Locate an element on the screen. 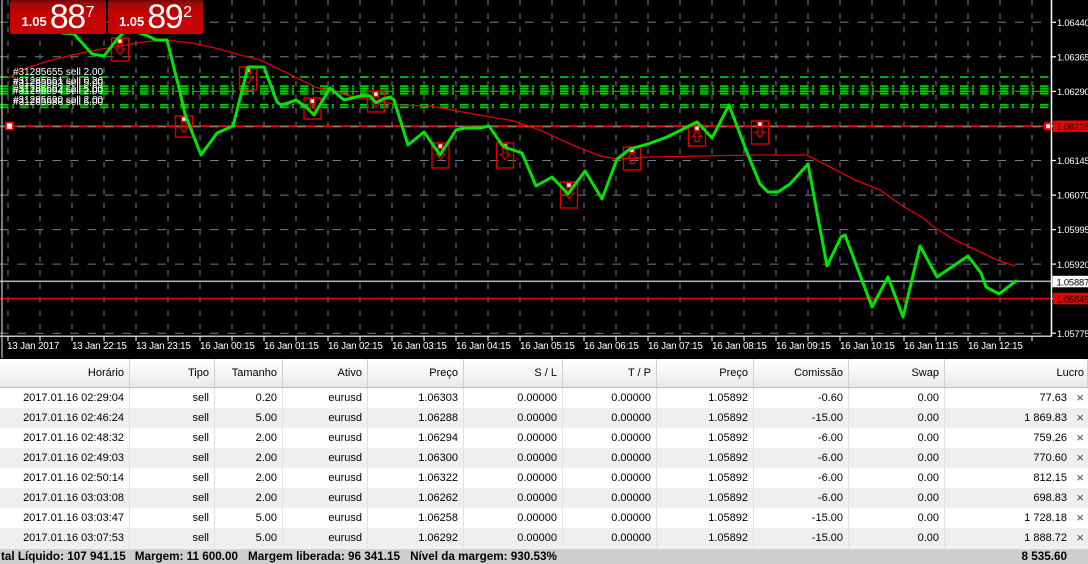 The height and width of the screenshot is (564, 1088). svg-text: 1.06218 is located at coordinates (1072, 126).